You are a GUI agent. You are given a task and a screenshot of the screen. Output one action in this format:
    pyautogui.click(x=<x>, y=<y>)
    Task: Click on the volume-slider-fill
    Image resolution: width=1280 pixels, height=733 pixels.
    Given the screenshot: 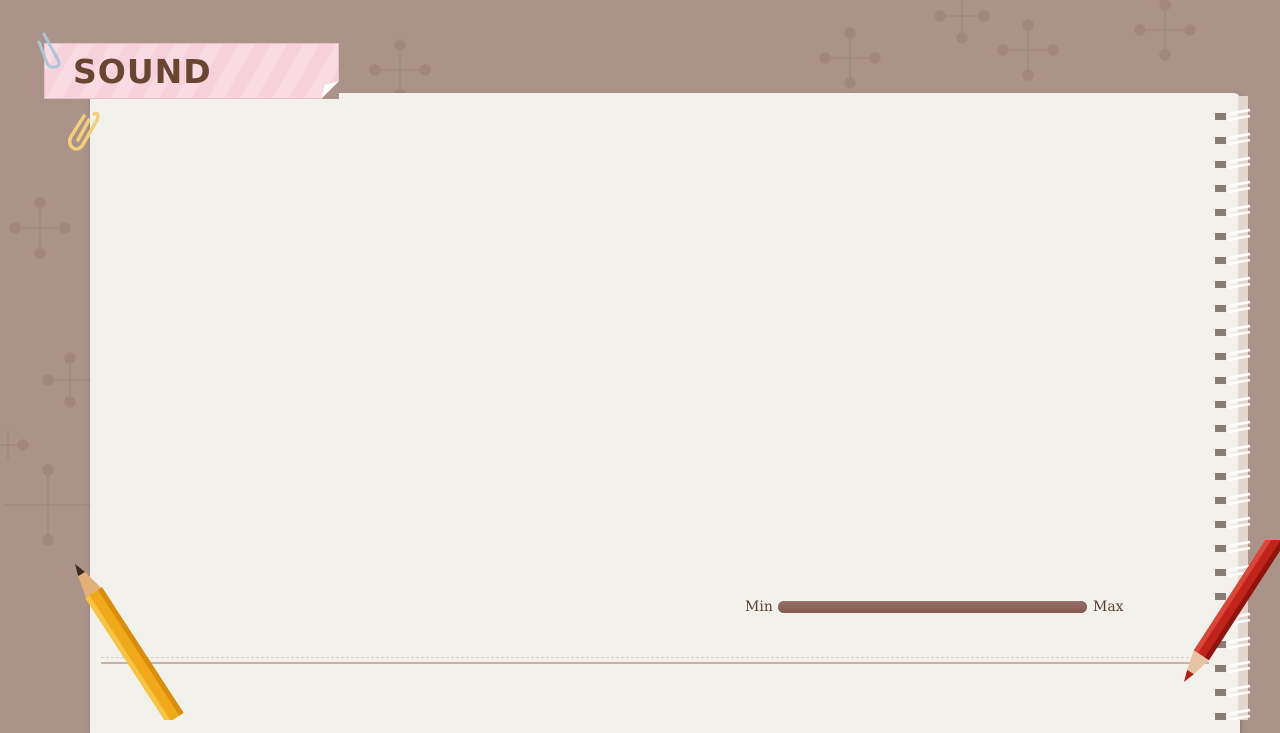 What is the action you would take?
    pyautogui.click(x=932, y=607)
    